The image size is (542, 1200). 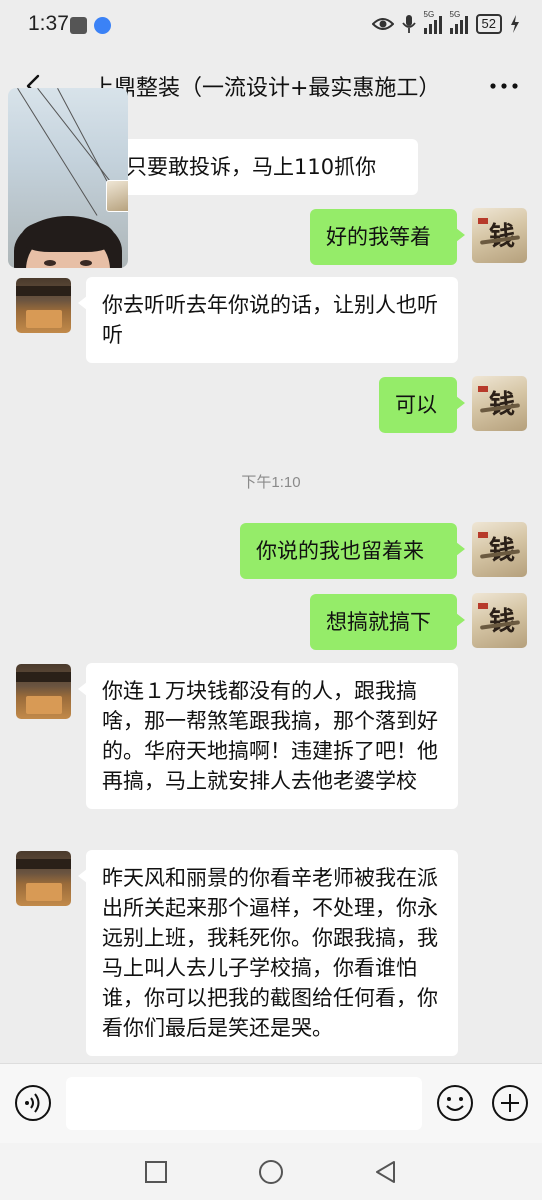 I want to click on system-navigation-bar, so click(x=271, y=1171).